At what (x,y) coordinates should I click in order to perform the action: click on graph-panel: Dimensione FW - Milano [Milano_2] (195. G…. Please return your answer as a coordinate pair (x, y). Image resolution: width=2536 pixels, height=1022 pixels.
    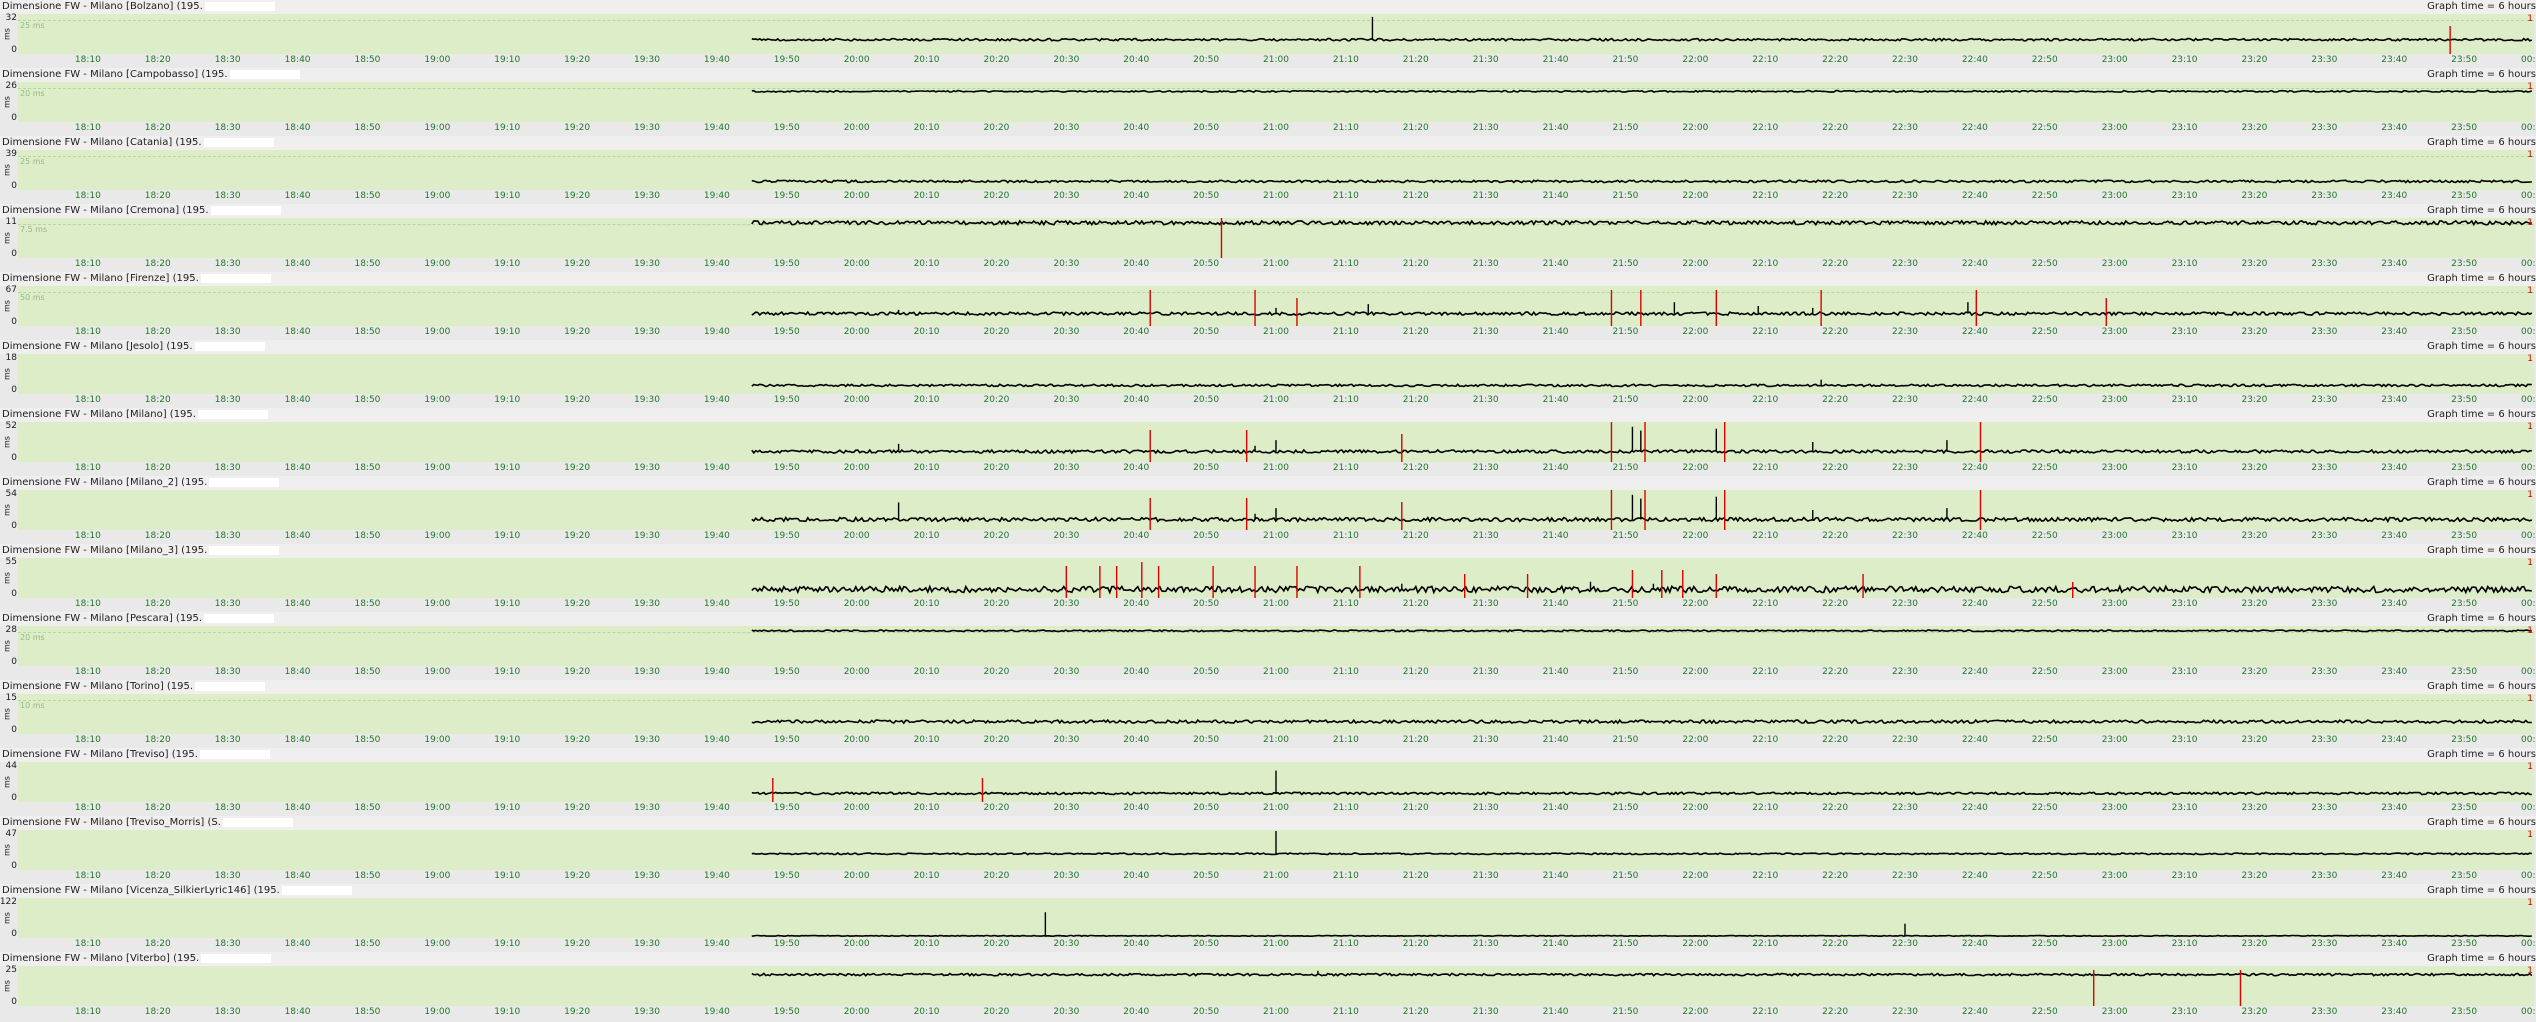
    Looking at the image, I should click on (1268, 510).